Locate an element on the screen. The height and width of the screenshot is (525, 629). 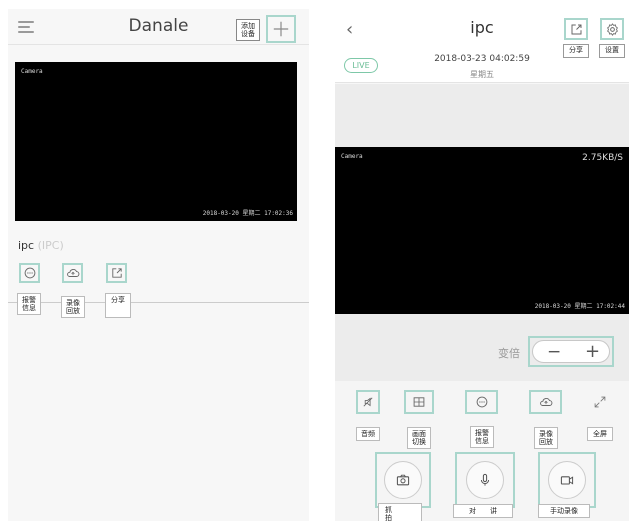
share-label: 分享 is located at coordinates (118, 305).